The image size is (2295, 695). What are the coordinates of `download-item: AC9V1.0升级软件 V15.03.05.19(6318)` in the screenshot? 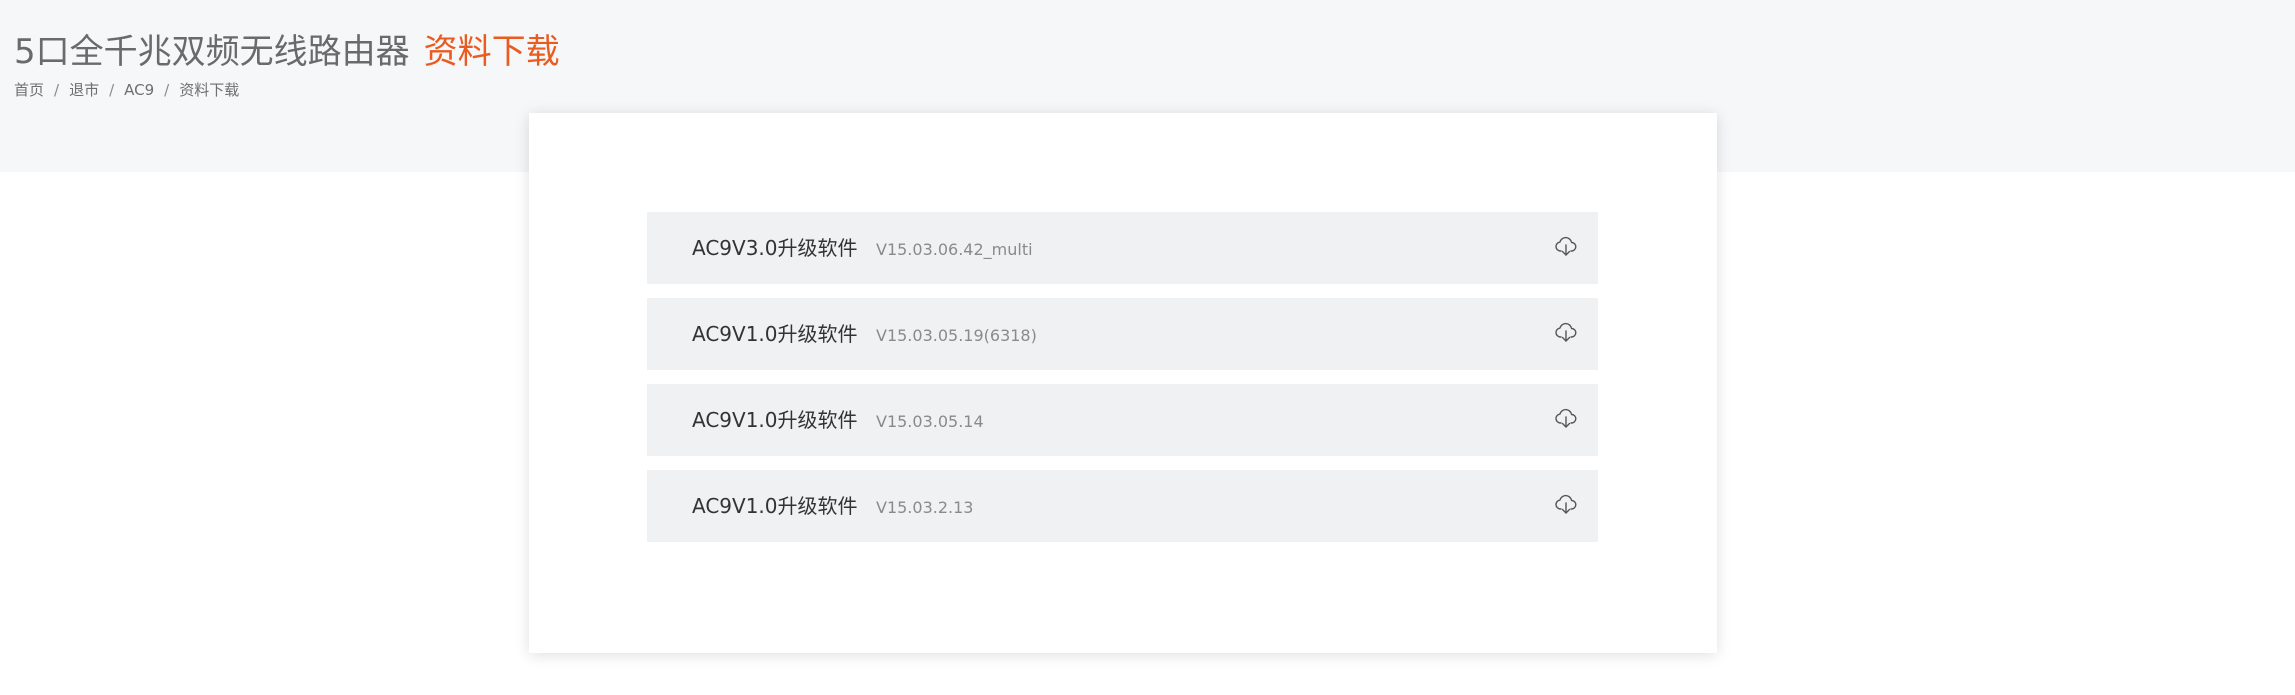 It's located at (1122, 334).